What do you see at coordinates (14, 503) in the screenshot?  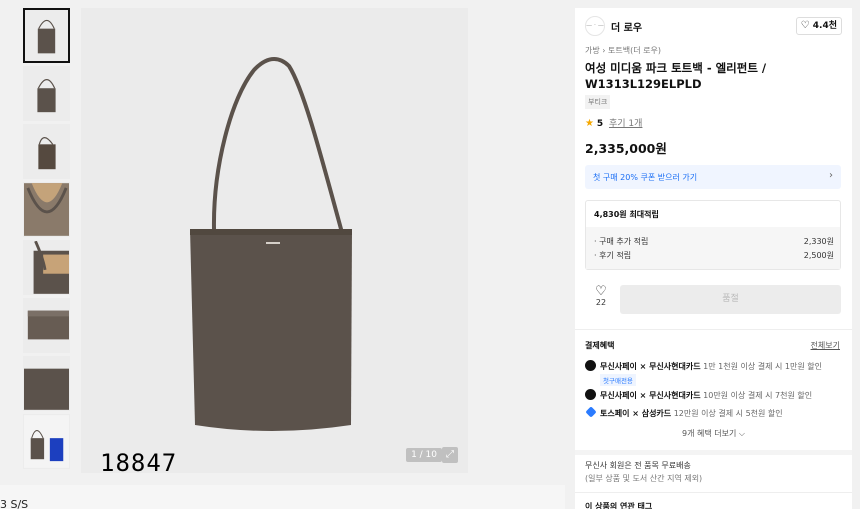 I see `season-text: 3 S/S` at bounding box center [14, 503].